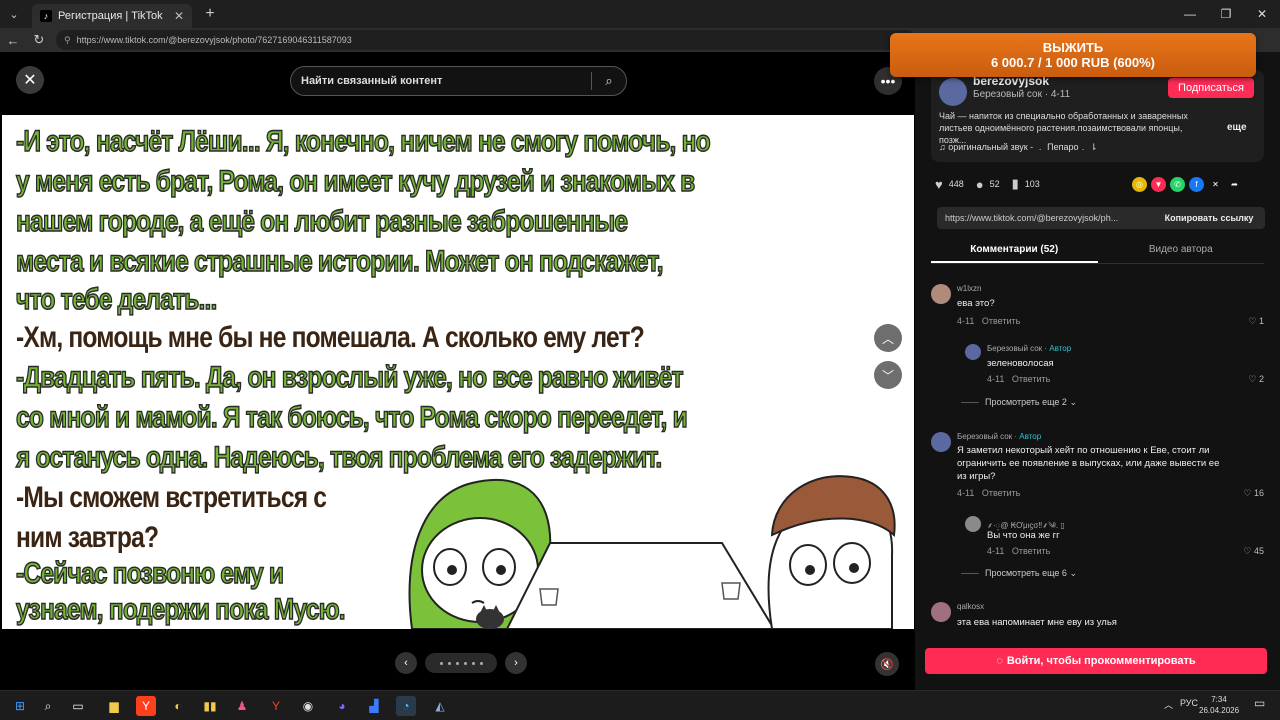 The image size is (1280, 720). I want to click on prev-slide-icon: ‹, so click(406, 663).